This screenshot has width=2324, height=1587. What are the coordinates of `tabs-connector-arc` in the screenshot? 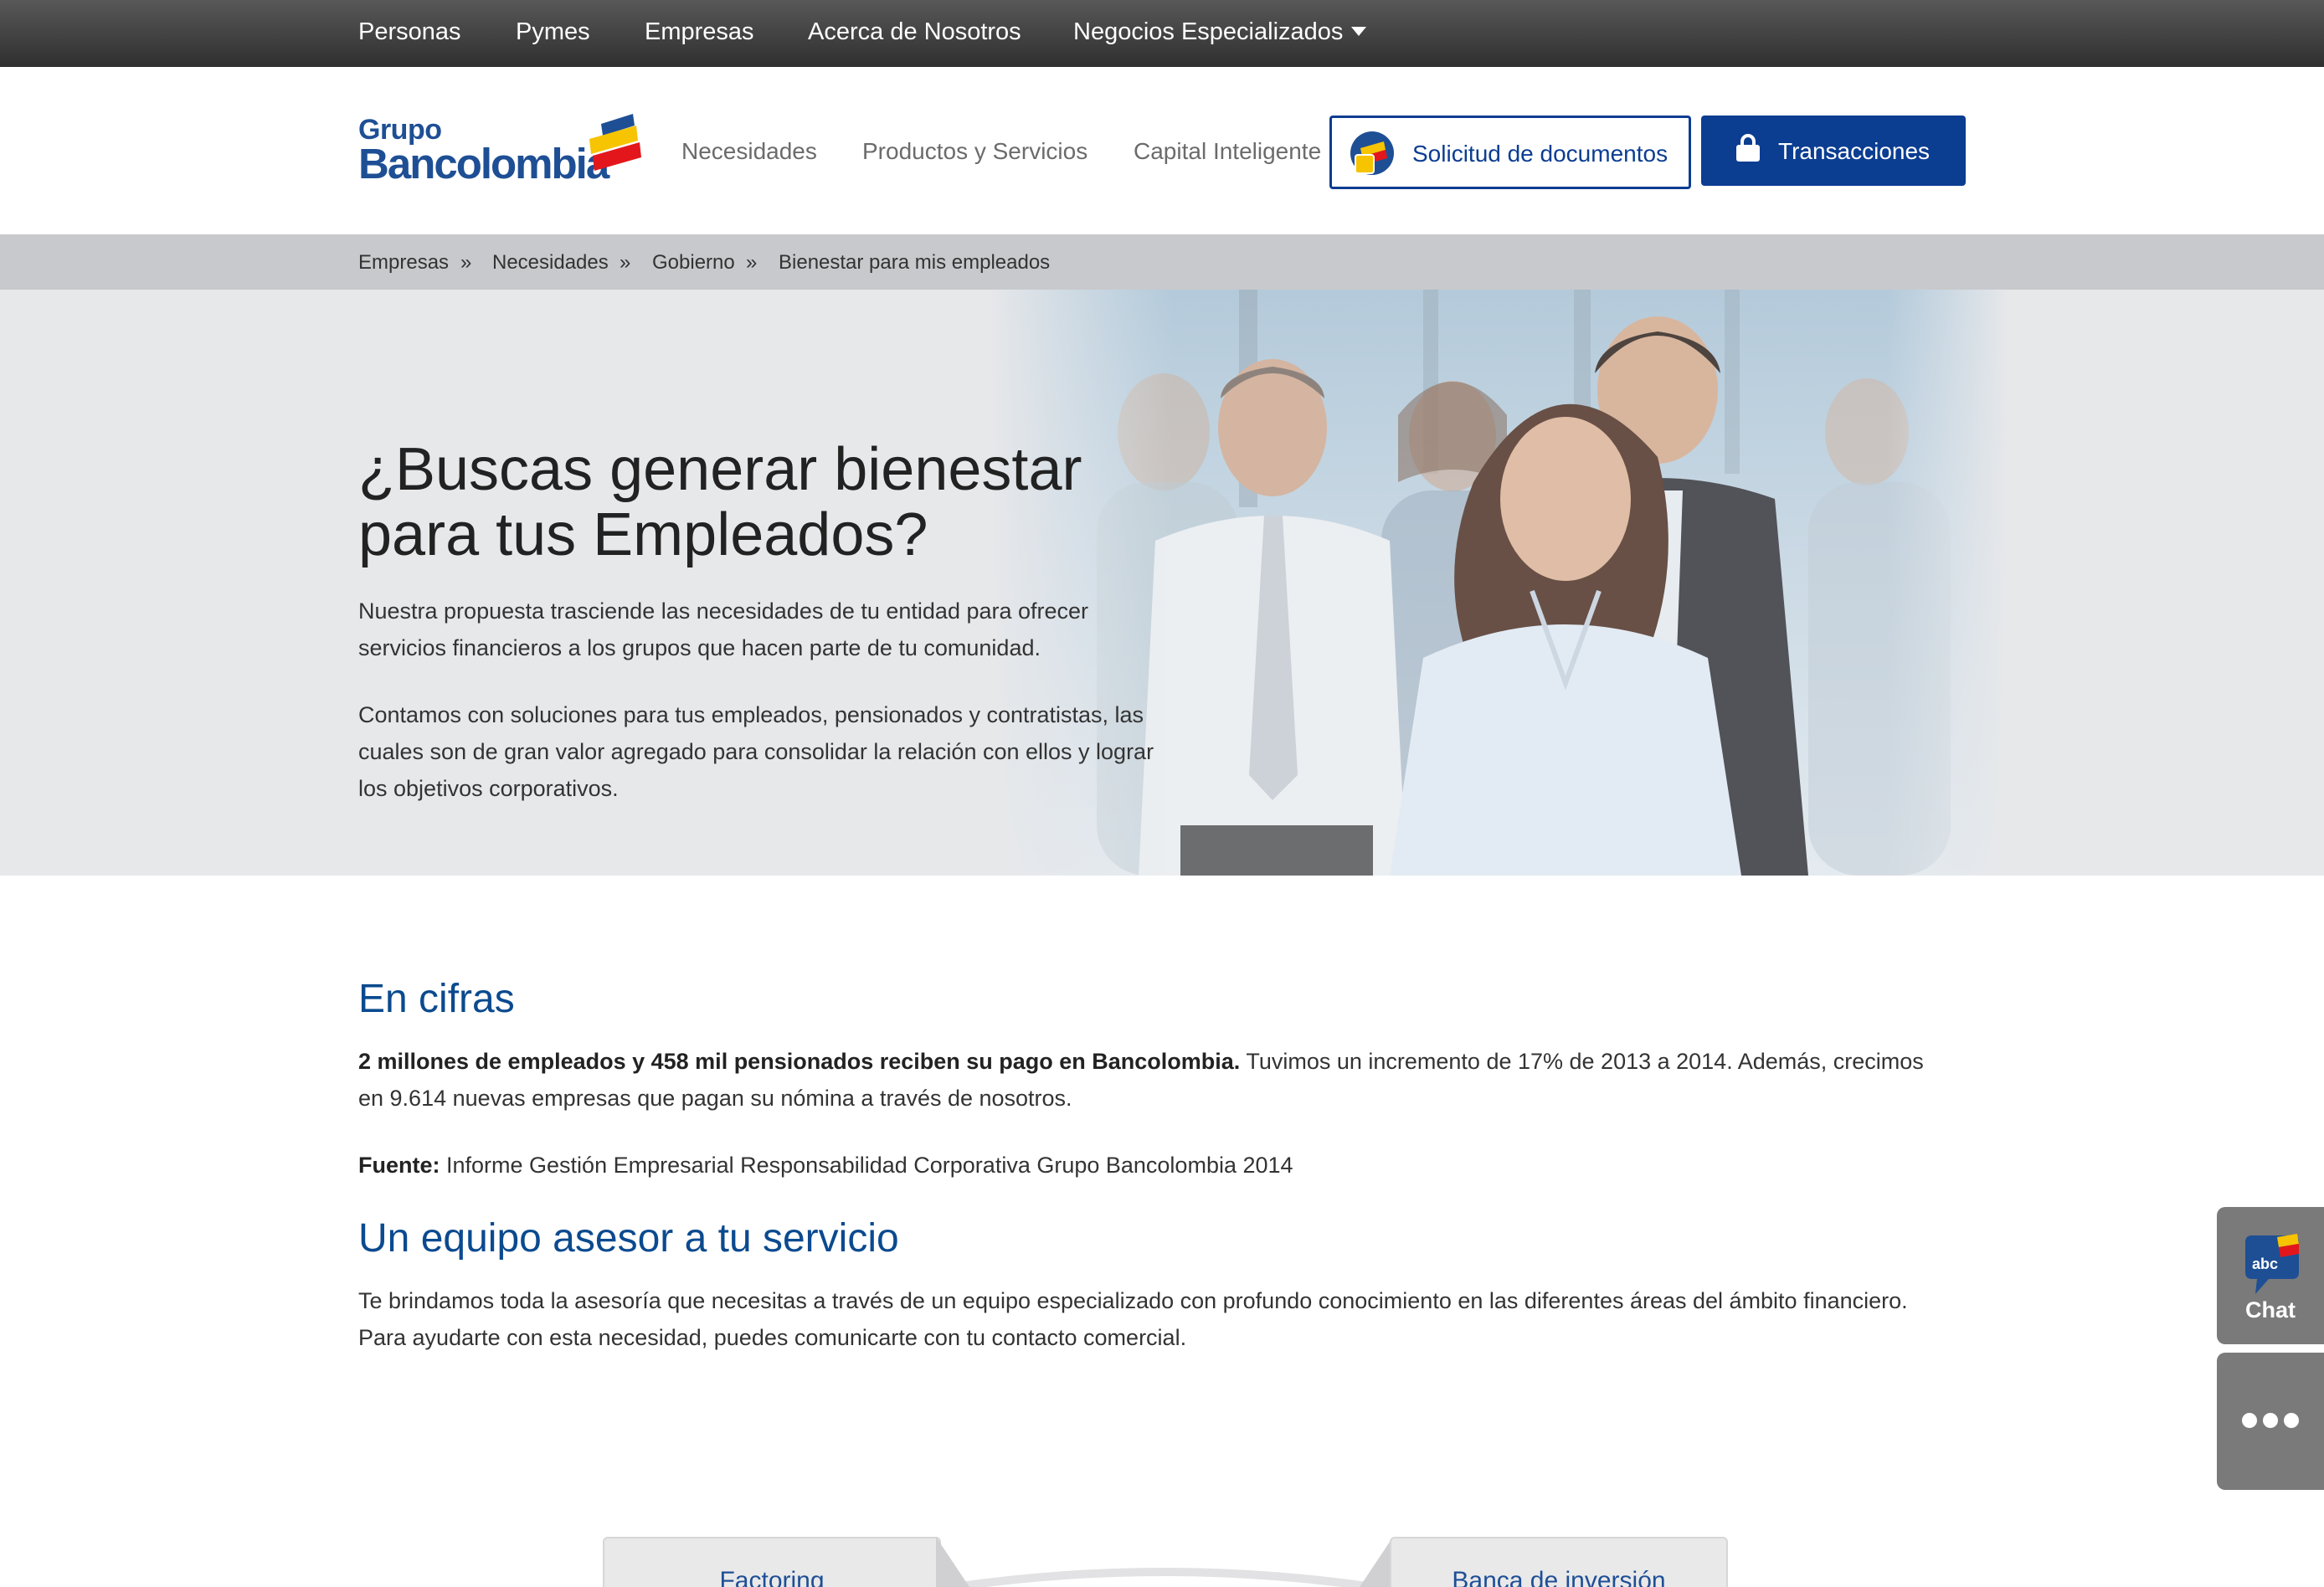 It's located at (1164, 1578).